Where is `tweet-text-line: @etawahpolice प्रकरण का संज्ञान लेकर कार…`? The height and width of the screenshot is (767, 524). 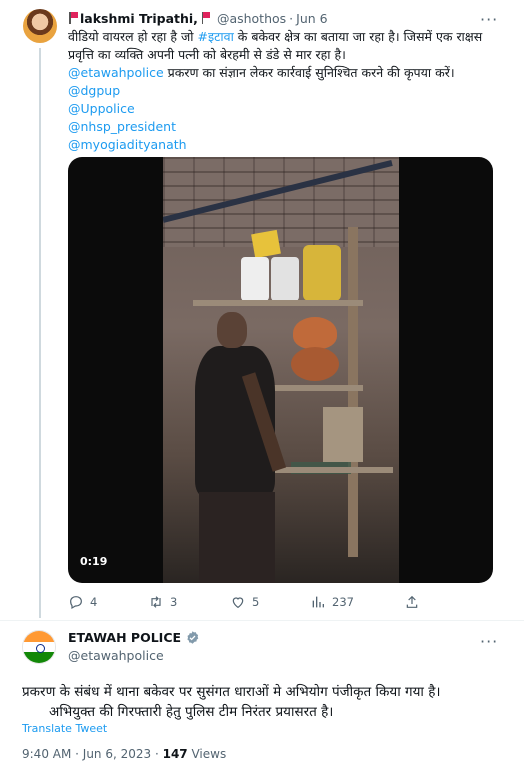
tweet-text-line: @etawahpolice प्रकरण का संज्ञान लेकर कार… is located at coordinates (283, 73).